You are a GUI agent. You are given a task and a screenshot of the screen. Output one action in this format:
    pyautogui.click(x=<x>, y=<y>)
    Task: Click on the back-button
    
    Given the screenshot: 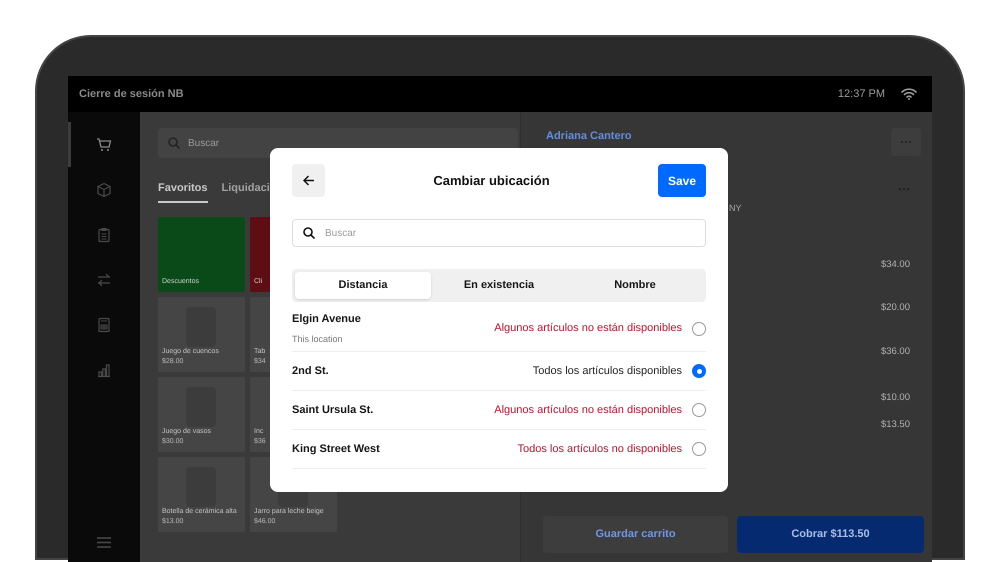 What is the action you would take?
    pyautogui.click(x=308, y=180)
    